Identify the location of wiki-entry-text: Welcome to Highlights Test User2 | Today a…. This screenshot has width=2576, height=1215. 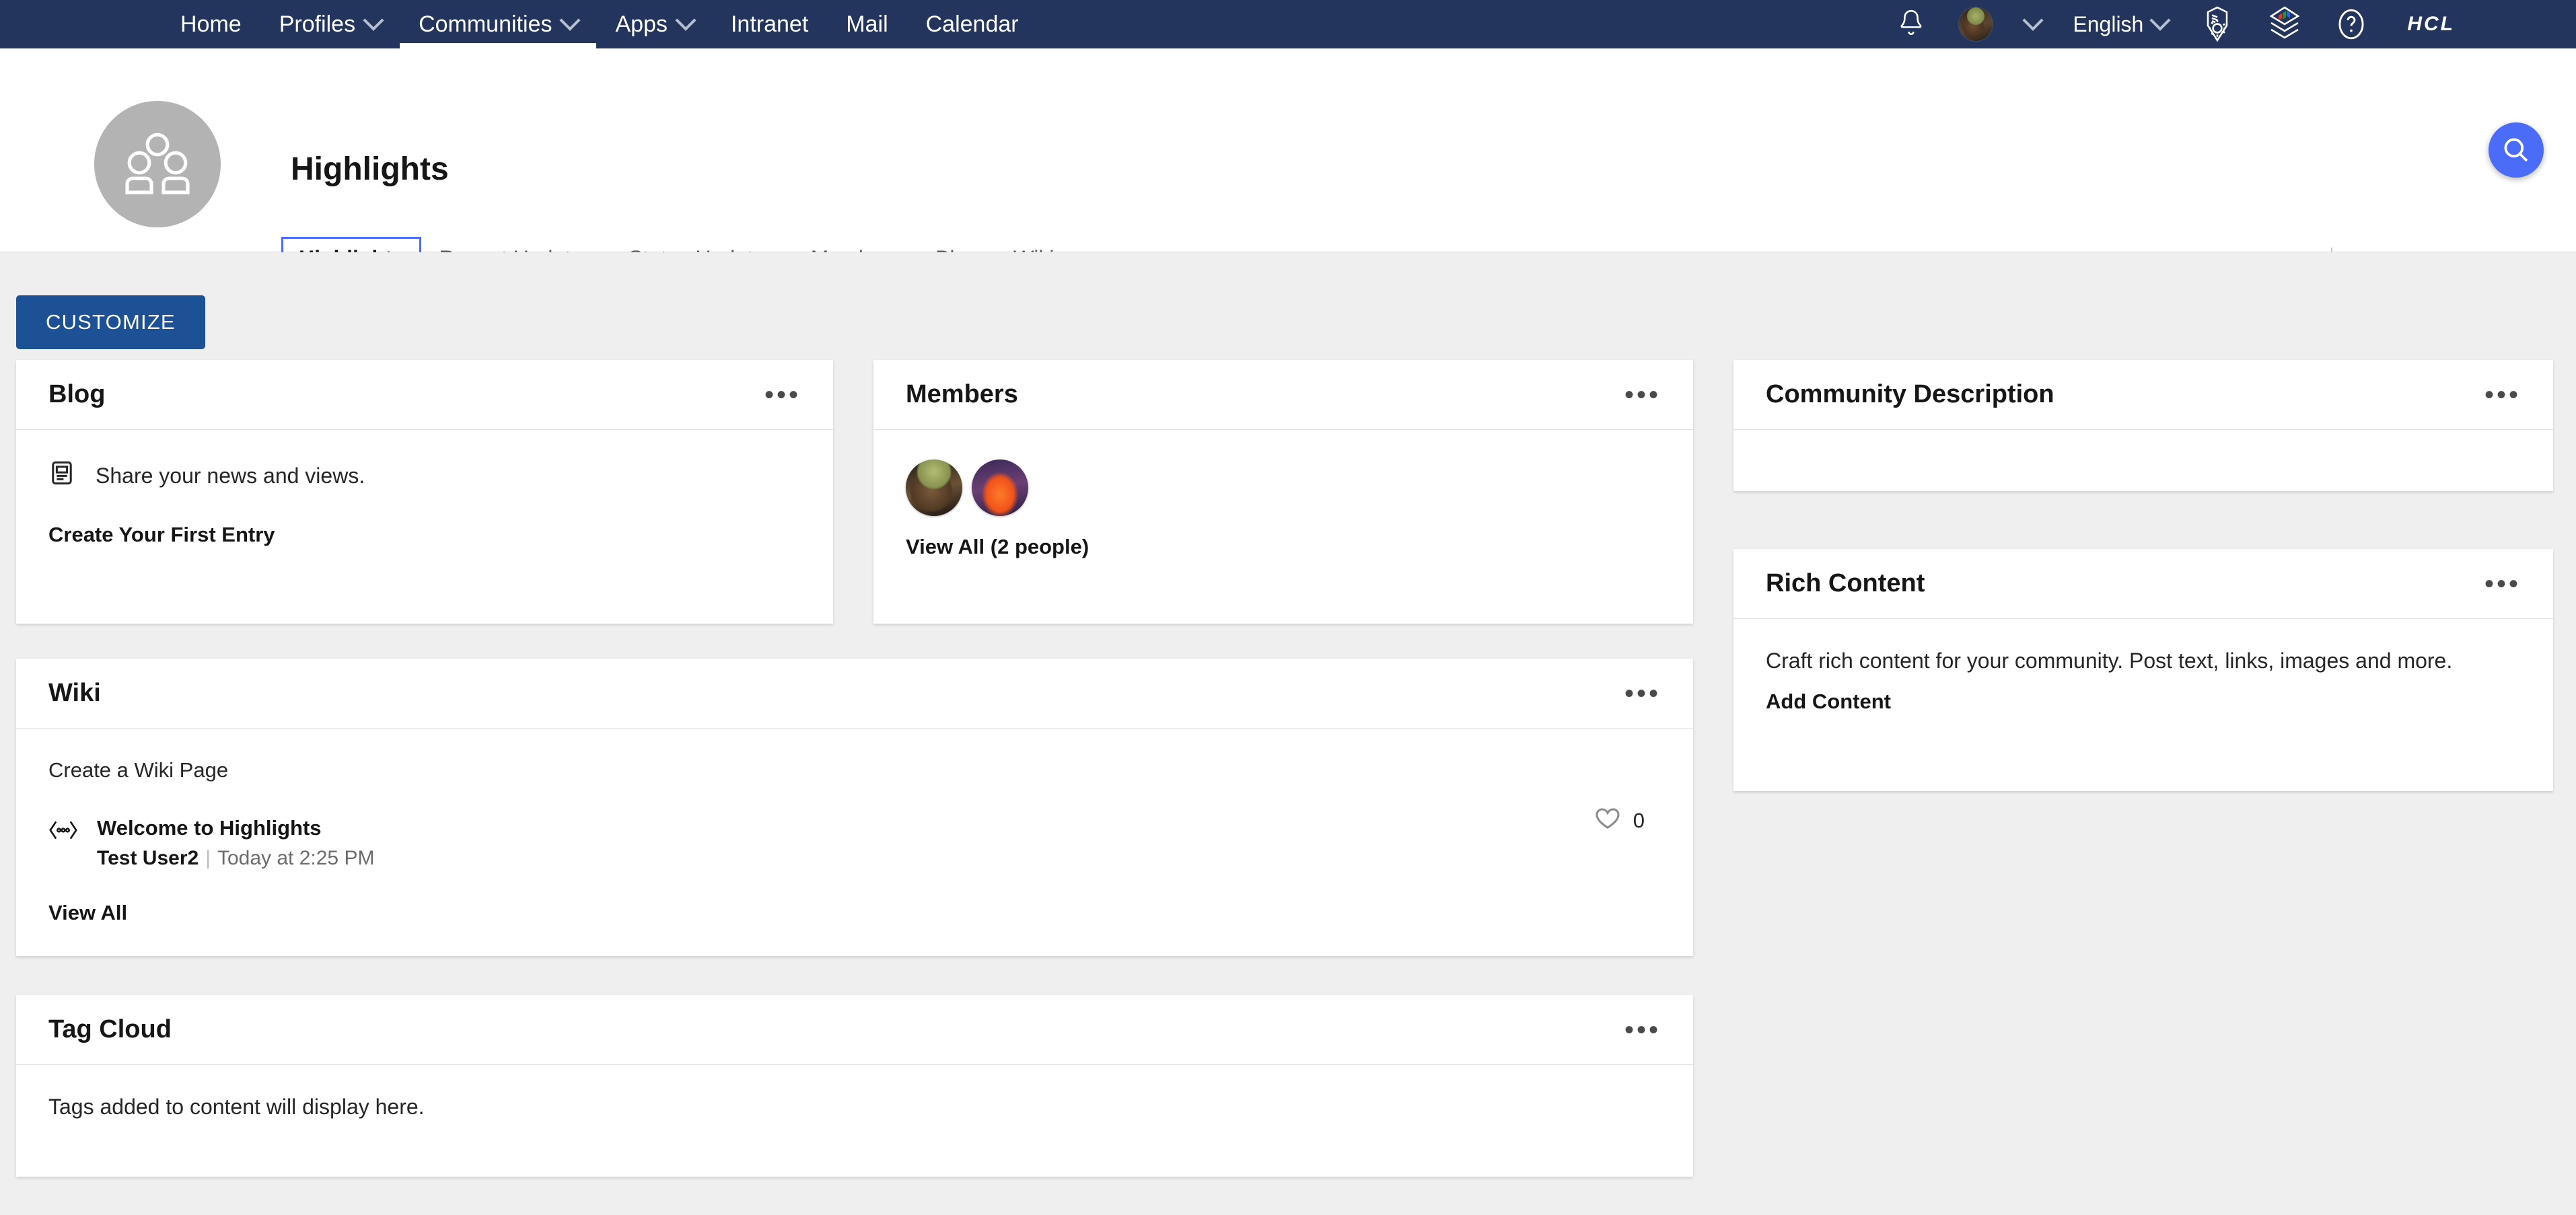
(235, 843).